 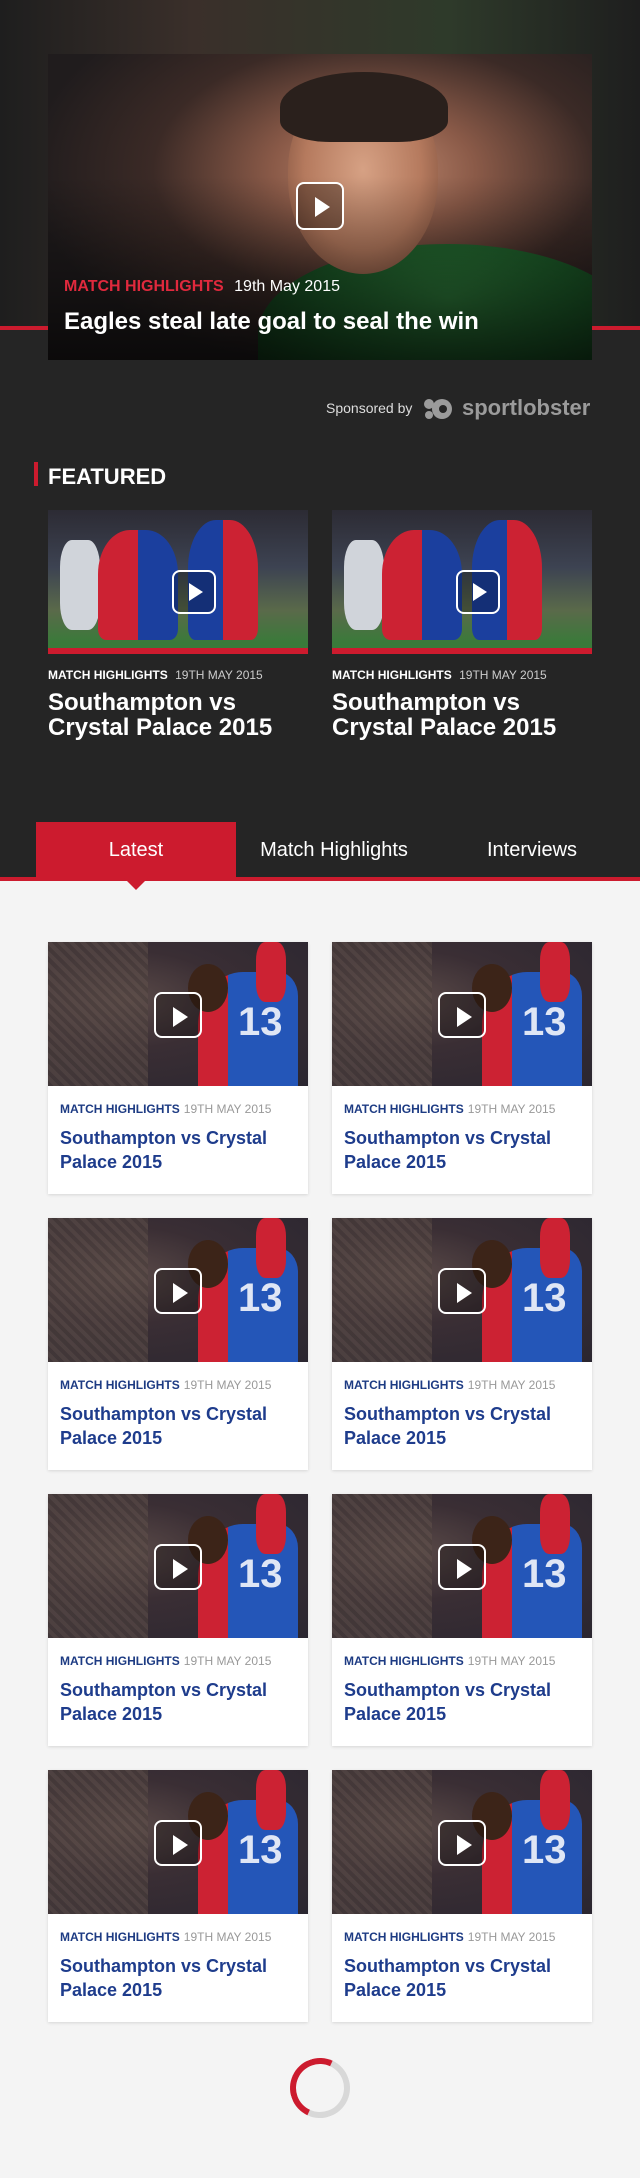 I want to click on lobster-logo-icon, so click(x=438, y=409).